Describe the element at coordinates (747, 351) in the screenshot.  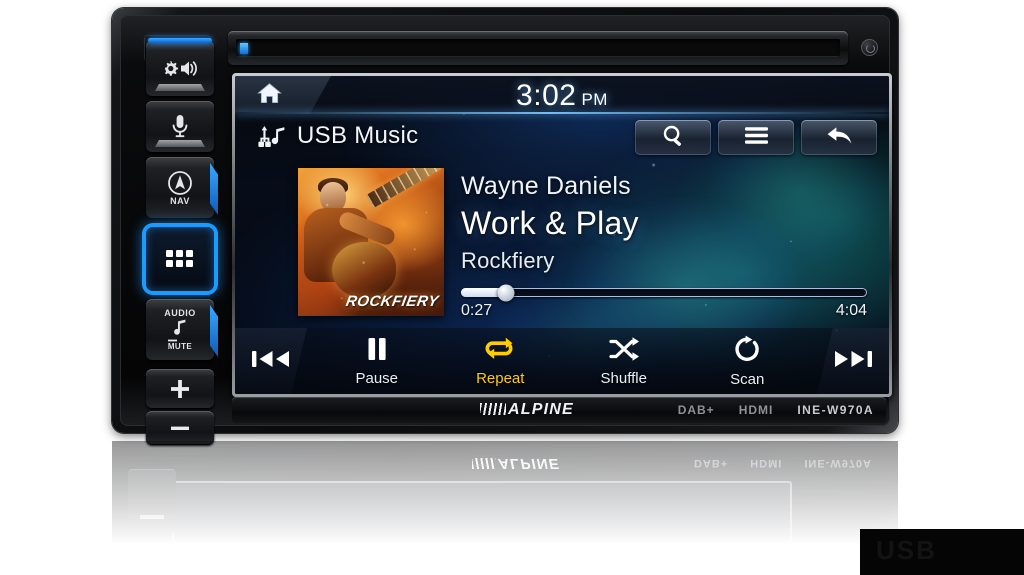
I see `scan-icon` at that location.